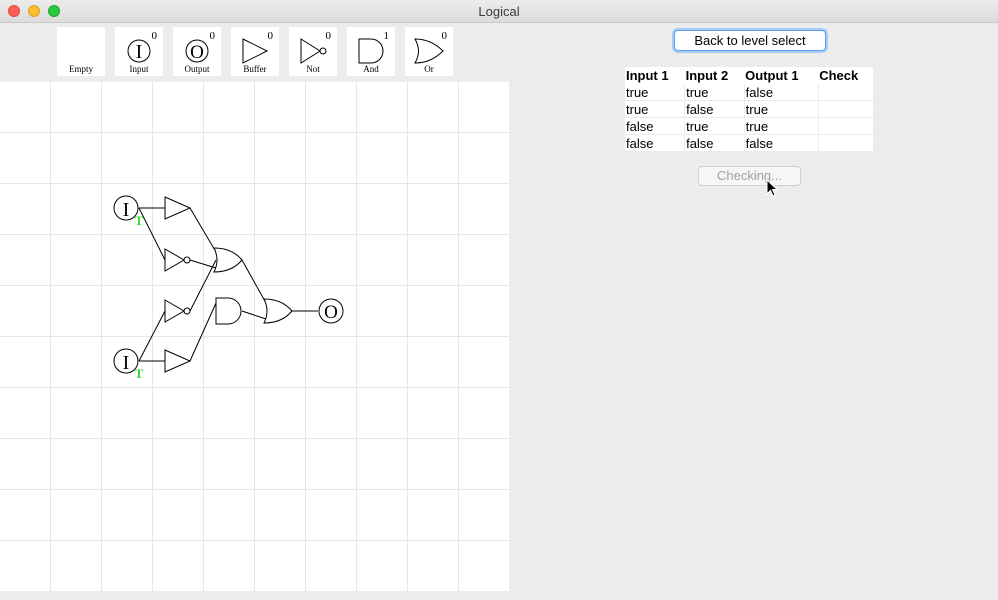 The image size is (998, 600). I want to click on circuit-output-1: O, so click(331, 311).